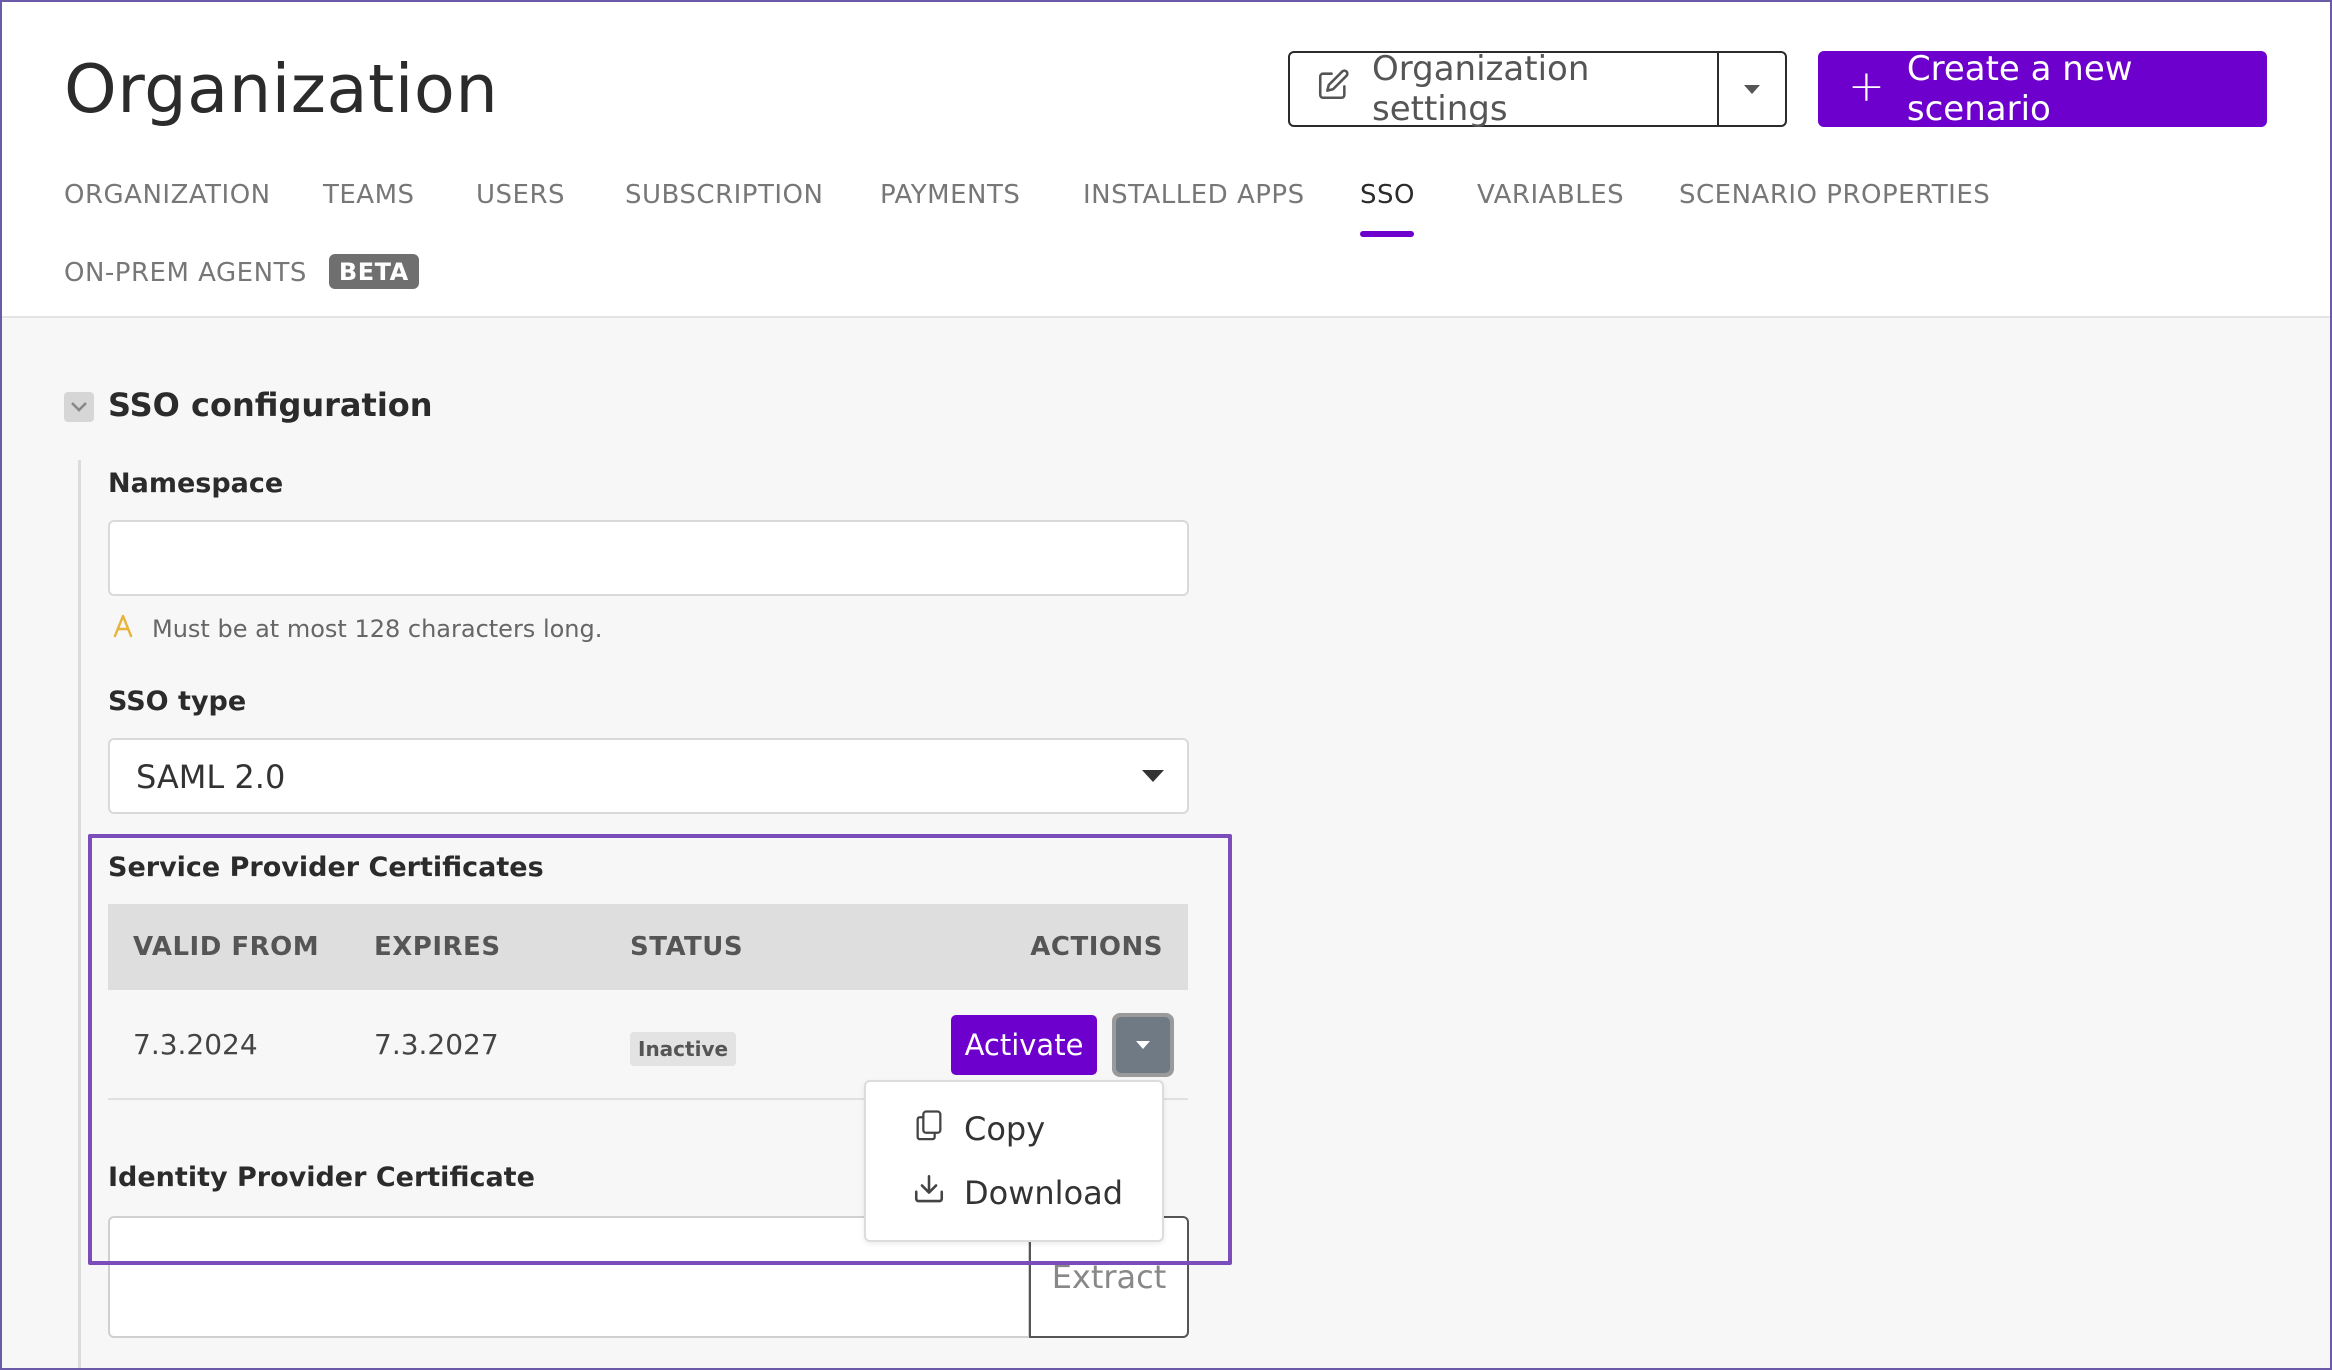  Describe the element at coordinates (1866, 86) in the screenshot. I see `plus-icon: +` at that location.